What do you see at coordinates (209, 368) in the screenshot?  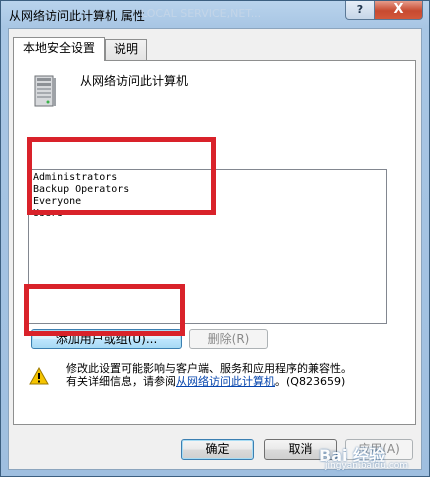 I see `warning-line-1: 修改此设置可能影响与客户端、服务和应用程序的兼容性。` at bounding box center [209, 368].